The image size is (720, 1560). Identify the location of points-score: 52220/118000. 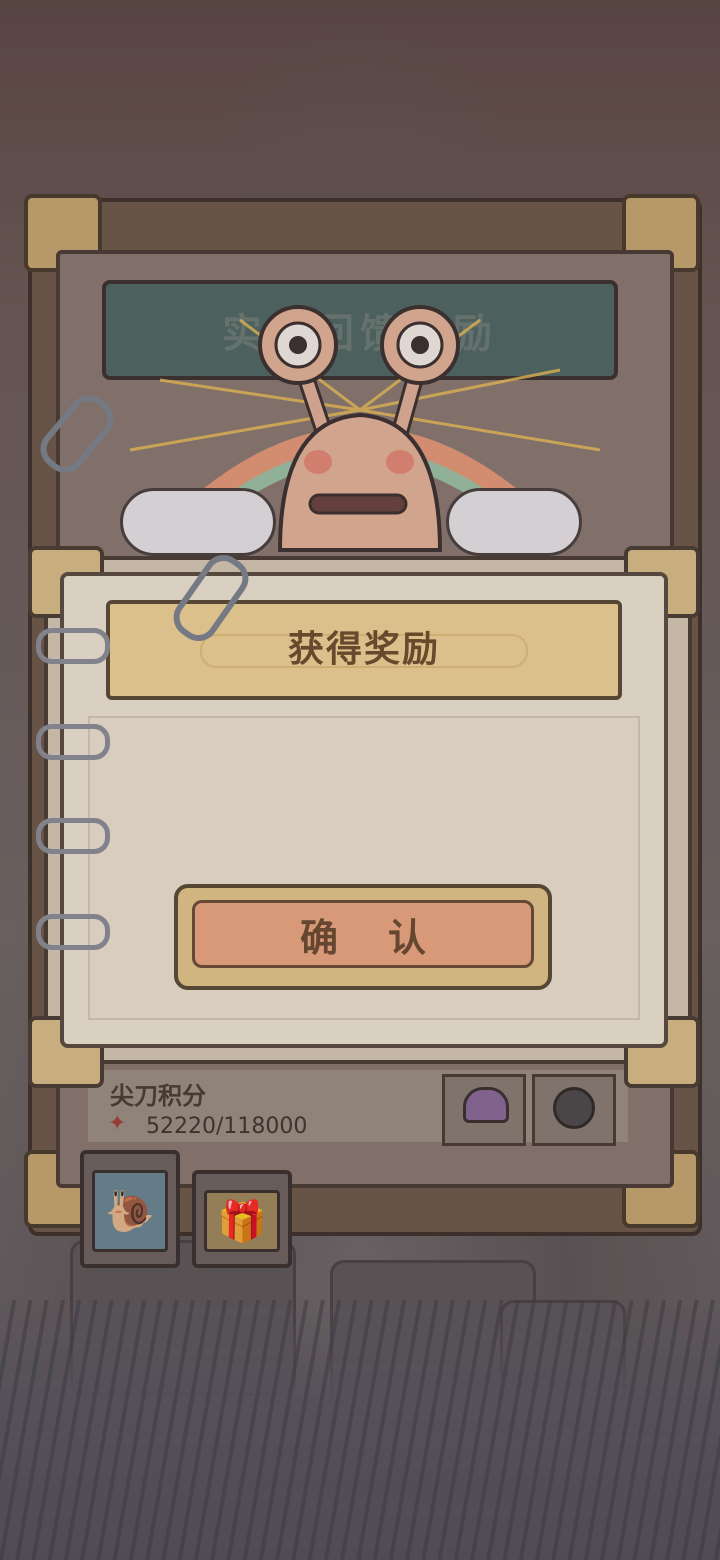
(227, 1126).